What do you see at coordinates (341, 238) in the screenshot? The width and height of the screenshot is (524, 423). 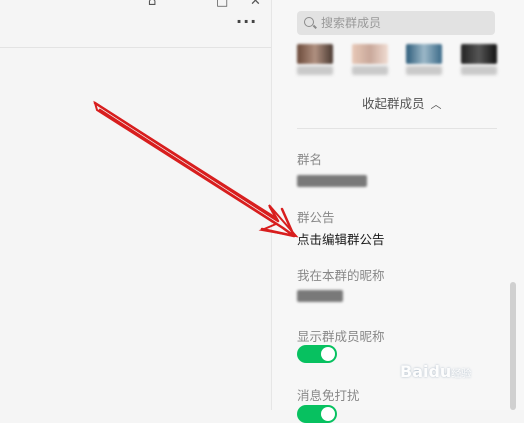 I see `announcement-edit-link: 点击编辑群公告` at bounding box center [341, 238].